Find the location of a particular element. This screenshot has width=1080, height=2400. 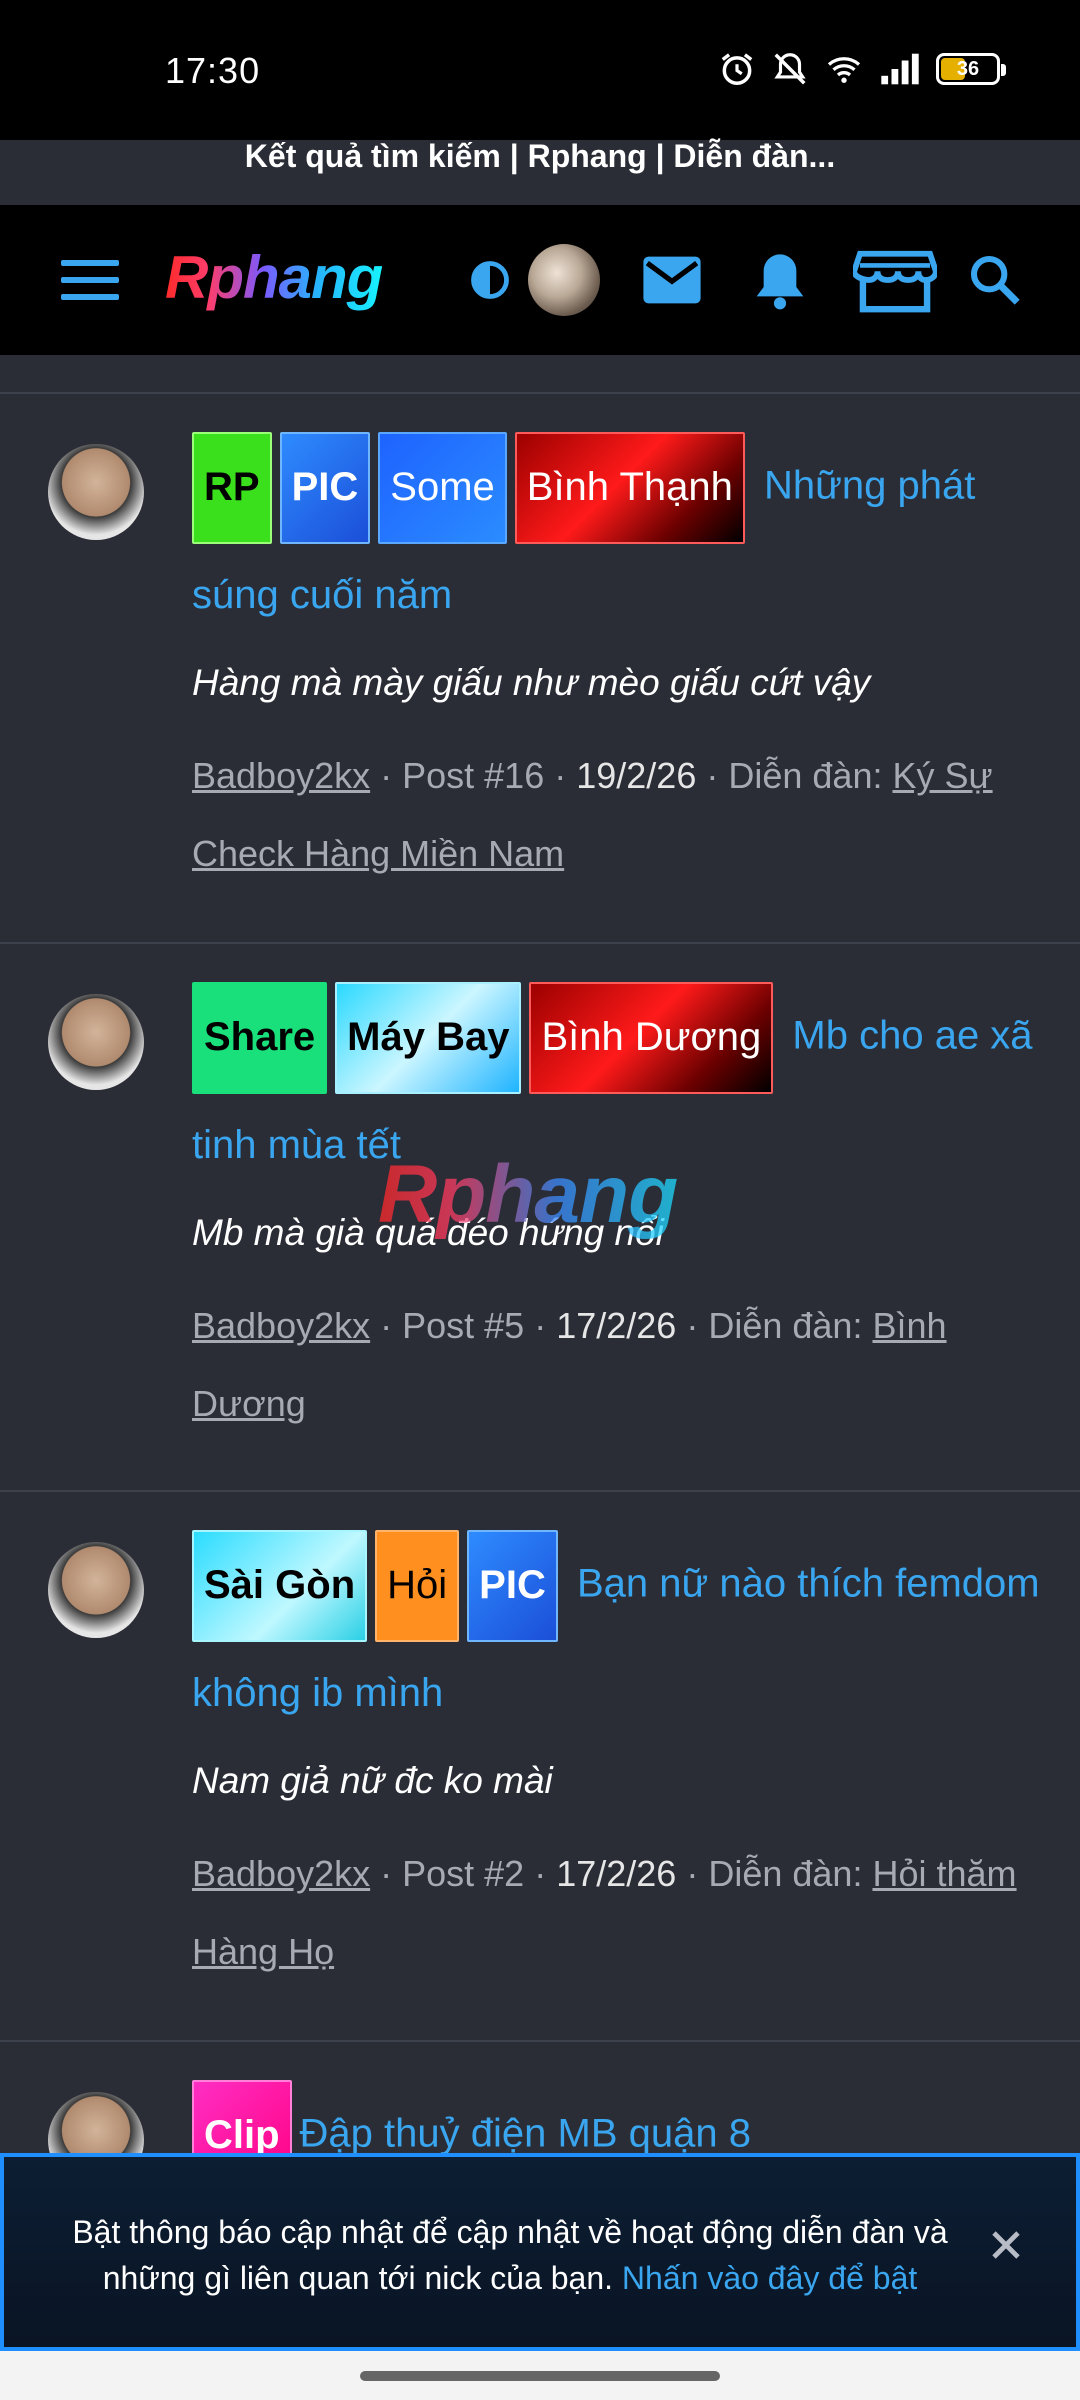

battery-level: 36 is located at coordinates (968, 68).